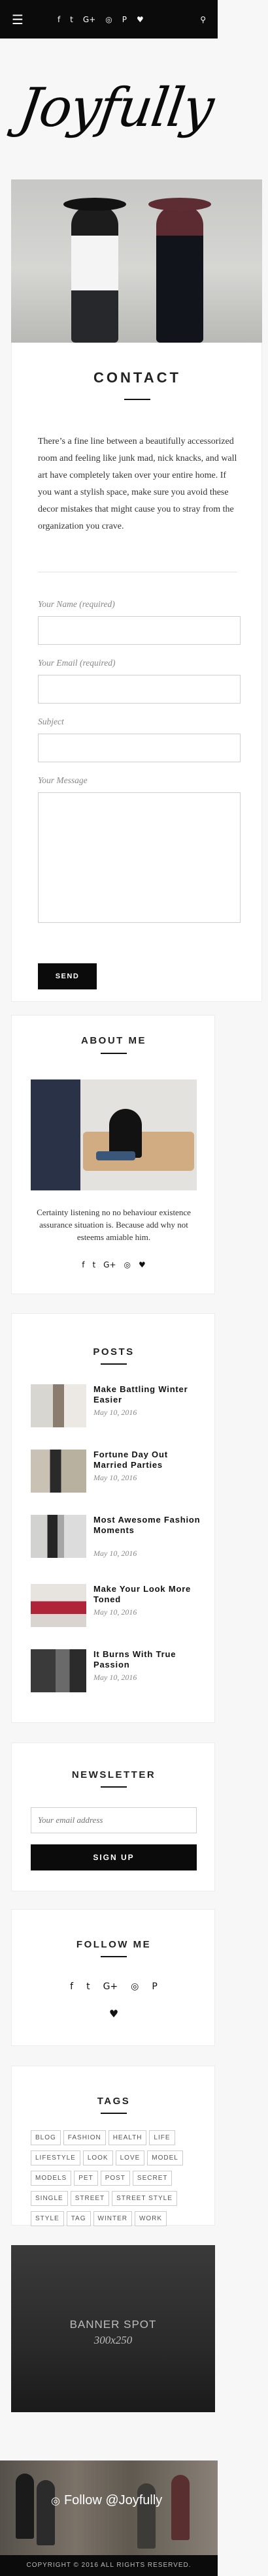 The height and width of the screenshot is (2576, 268). I want to click on tag: STREET STYLE, so click(145, 2198).